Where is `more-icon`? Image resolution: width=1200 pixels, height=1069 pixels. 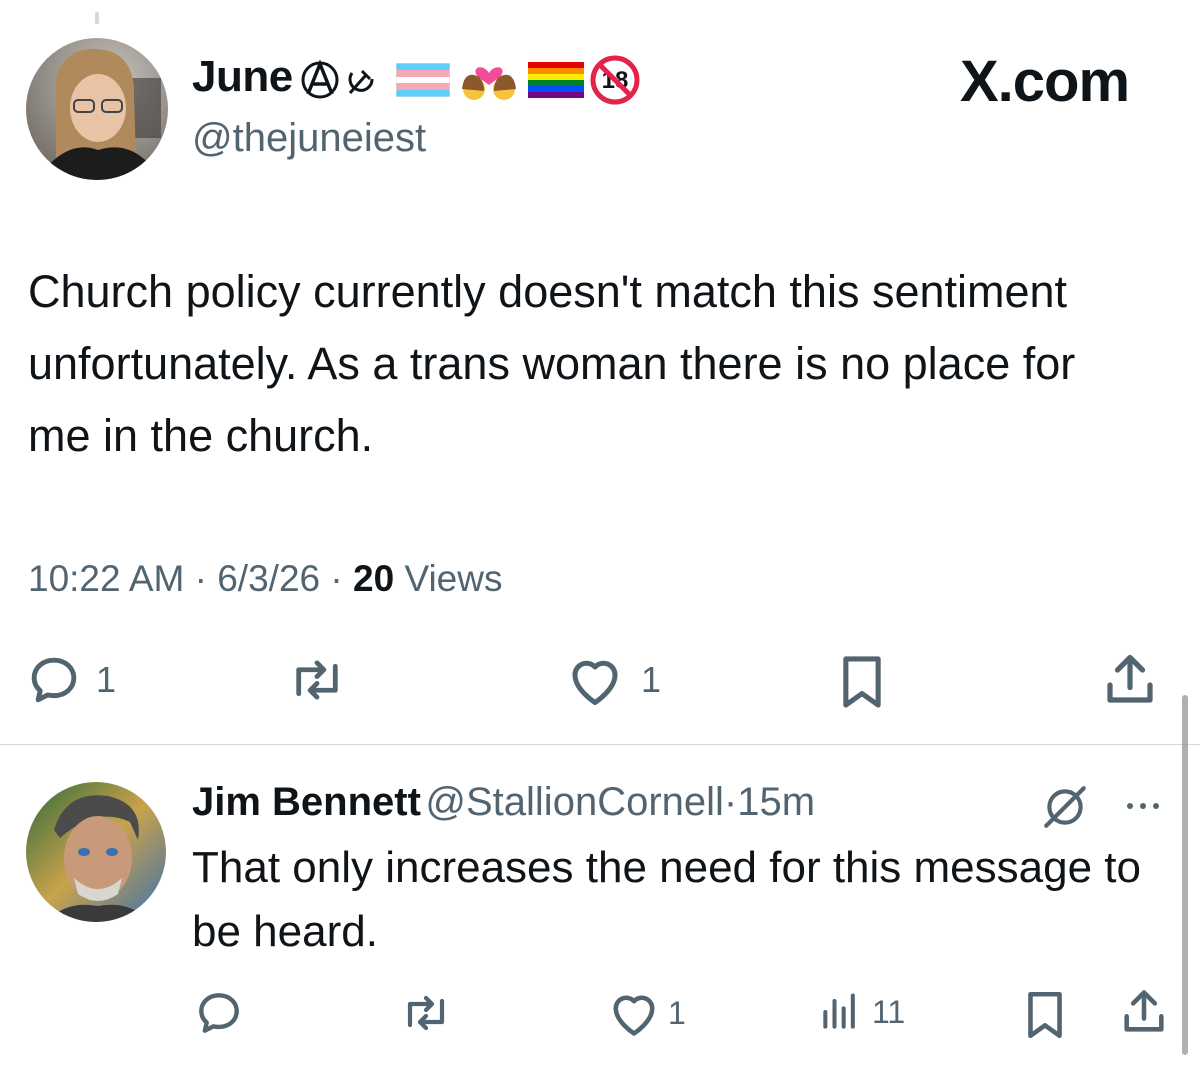 more-icon is located at coordinates (1143, 806).